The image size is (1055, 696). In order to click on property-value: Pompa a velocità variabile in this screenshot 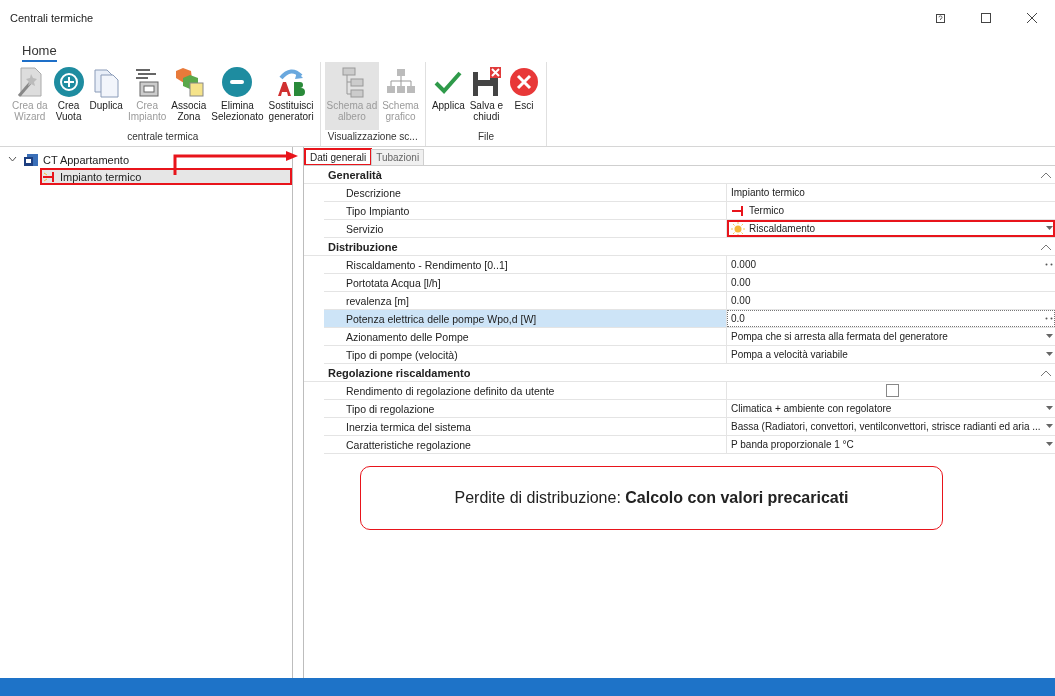, I will do `click(891, 354)`.